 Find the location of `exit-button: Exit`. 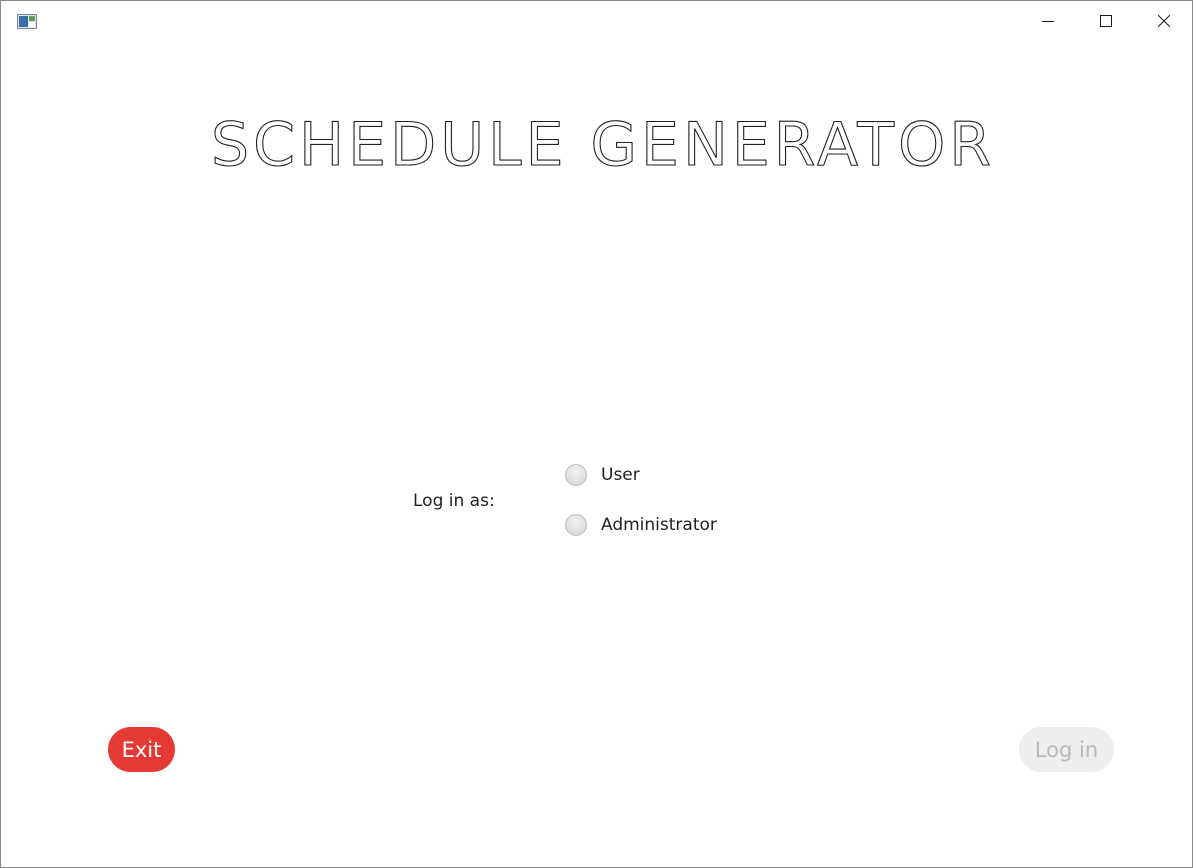

exit-button: Exit is located at coordinates (141, 749).